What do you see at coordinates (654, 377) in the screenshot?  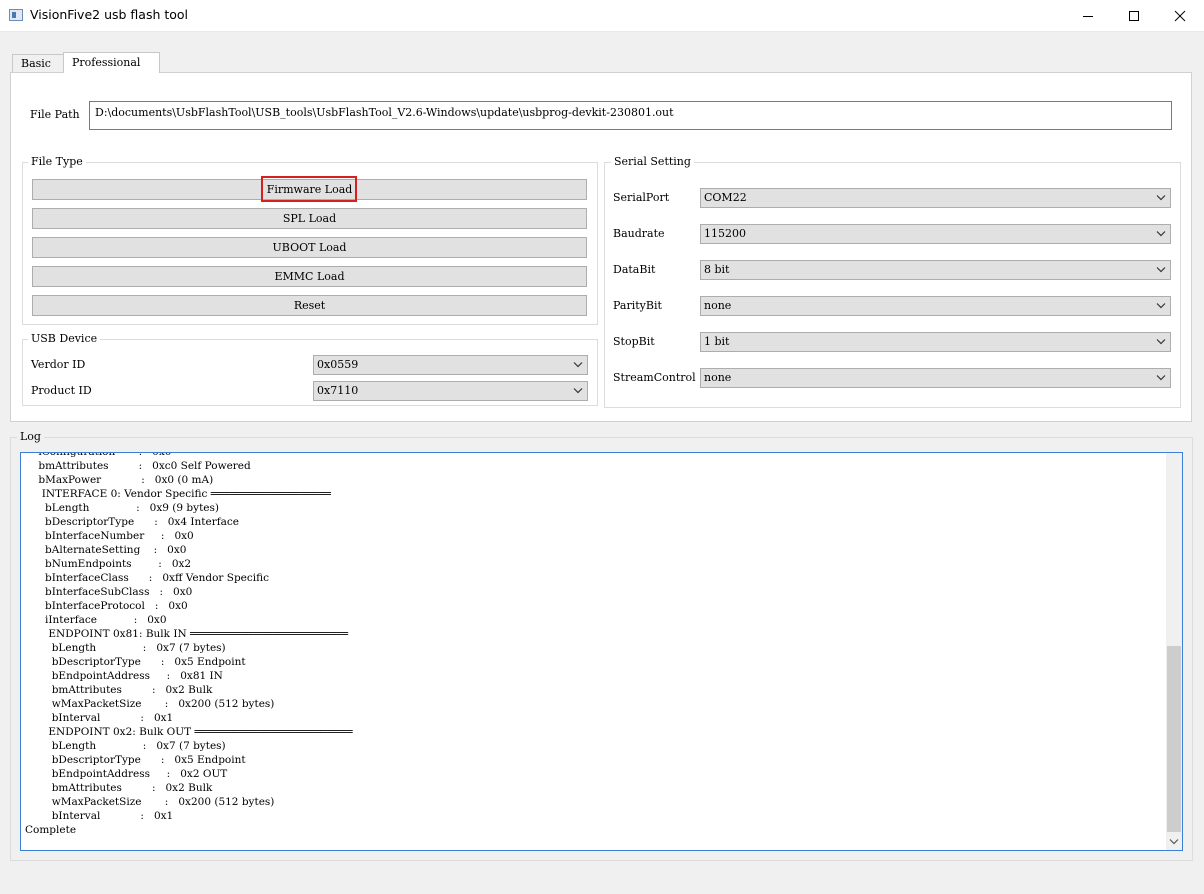 I see `stream-control-label: StreamControl` at bounding box center [654, 377].